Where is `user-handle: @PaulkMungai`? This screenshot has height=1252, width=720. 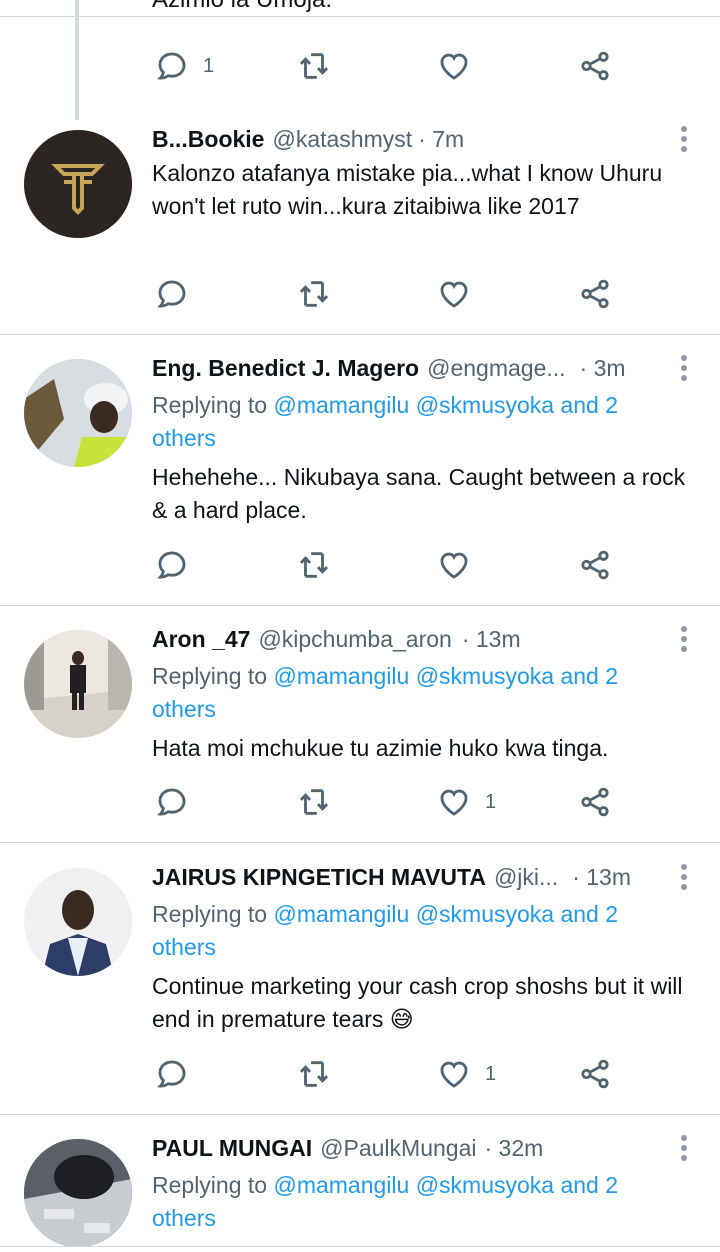 user-handle: @PaulkMungai is located at coordinates (398, 1148).